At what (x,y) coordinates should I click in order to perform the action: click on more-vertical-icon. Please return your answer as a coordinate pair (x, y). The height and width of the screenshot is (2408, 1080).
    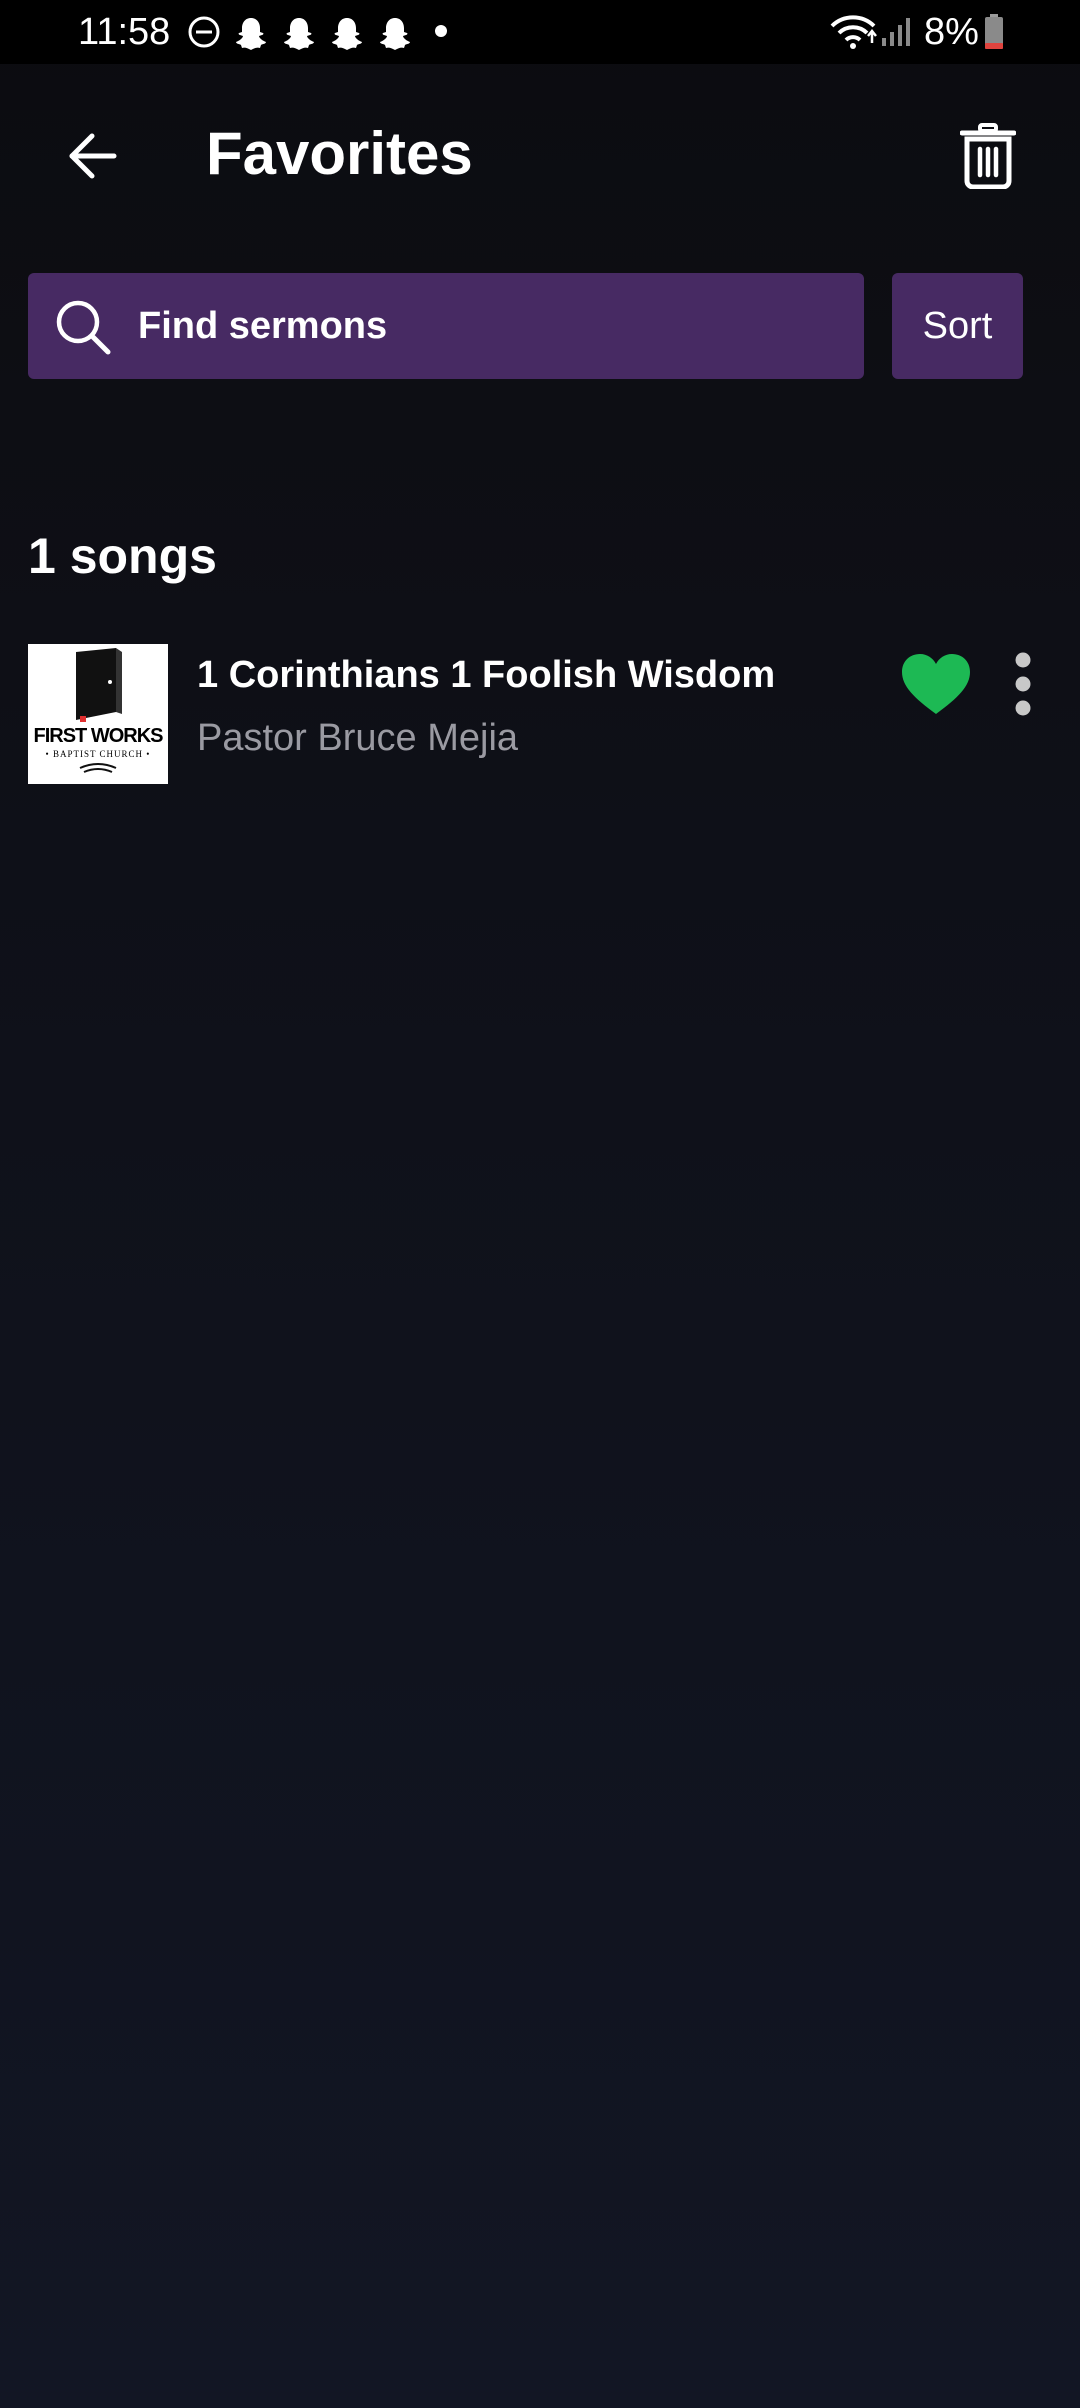
    Looking at the image, I should click on (1023, 684).